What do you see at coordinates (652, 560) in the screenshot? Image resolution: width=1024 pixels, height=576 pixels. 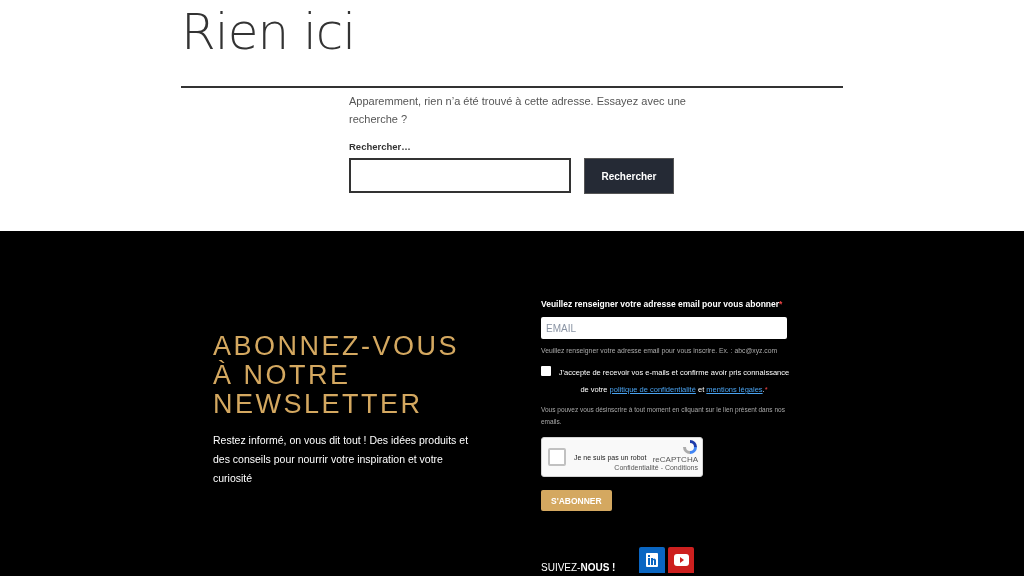 I see `linkedin-icon` at bounding box center [652, 560].